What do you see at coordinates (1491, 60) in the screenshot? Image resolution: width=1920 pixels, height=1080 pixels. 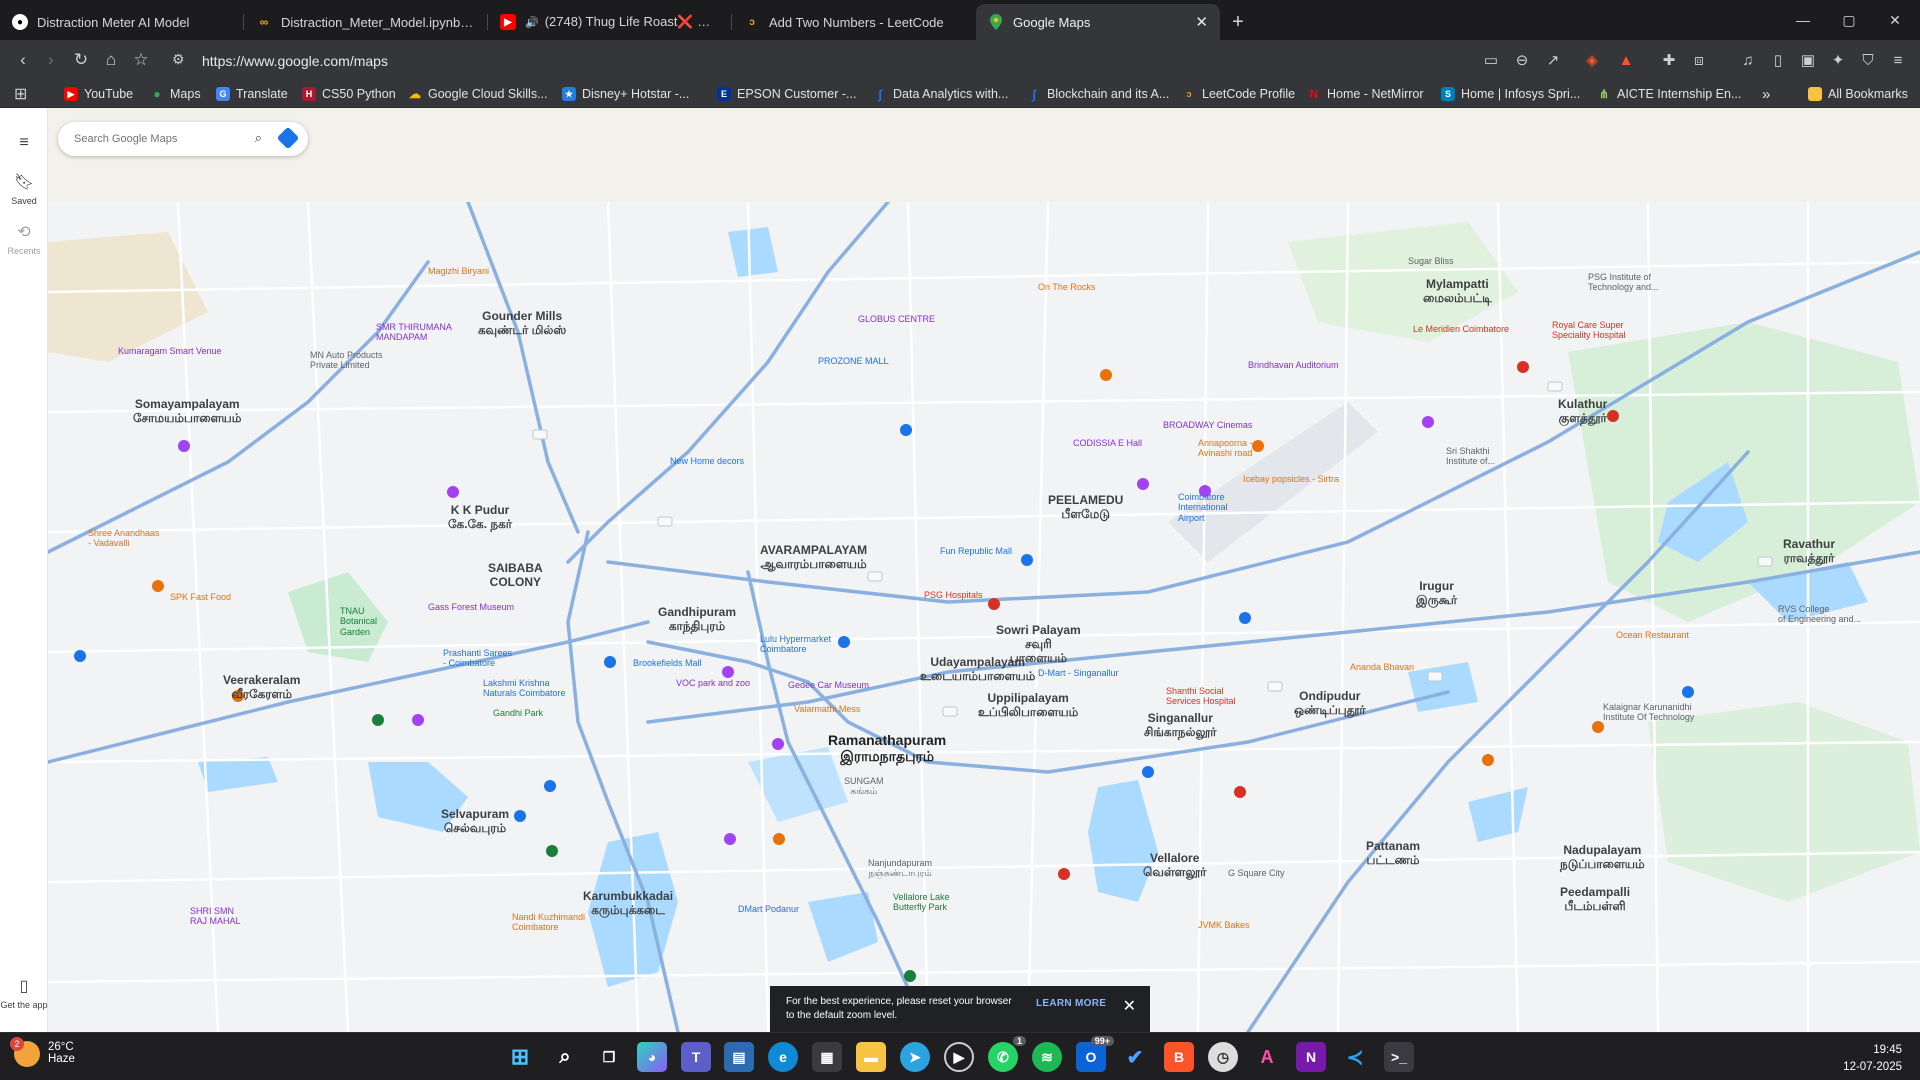 I see `install-app-icon: ▭` at bounding box center [1491, 60].